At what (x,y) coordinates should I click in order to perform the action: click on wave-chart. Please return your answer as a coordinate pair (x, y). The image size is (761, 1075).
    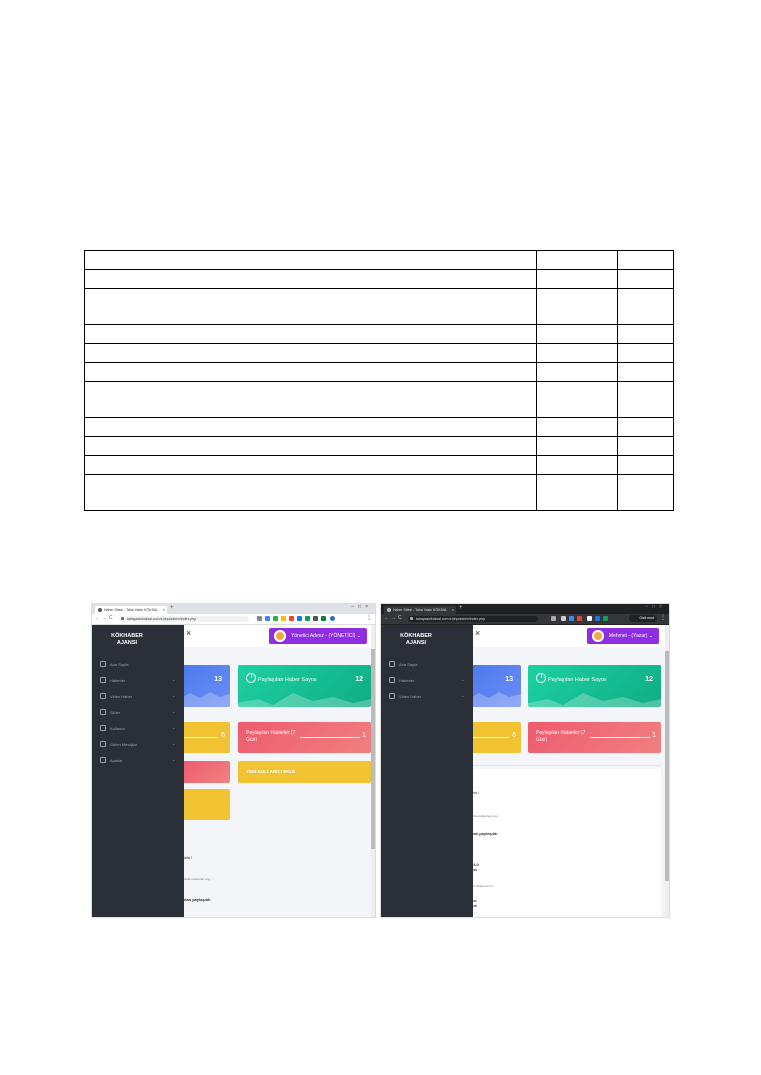
    Looking at the image, I should click on (495, 699).